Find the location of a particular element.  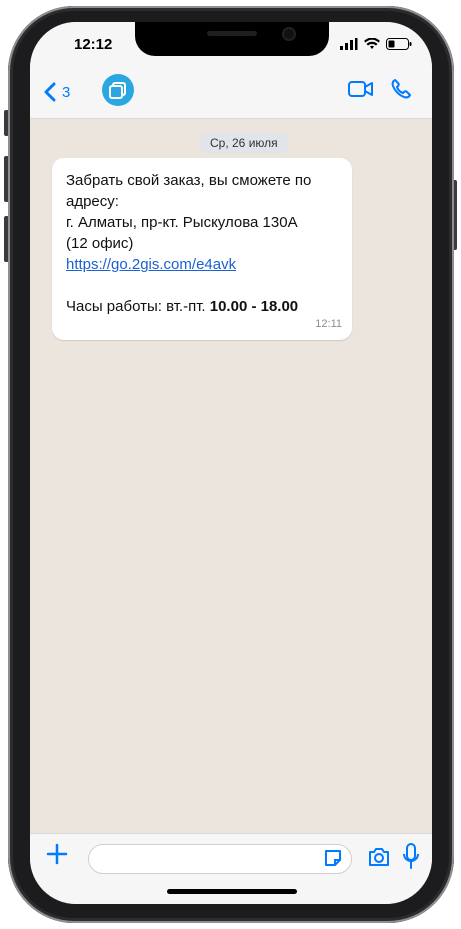

working-hours-value: 10.00 - 18.00 is located at coordinates (254, 306).